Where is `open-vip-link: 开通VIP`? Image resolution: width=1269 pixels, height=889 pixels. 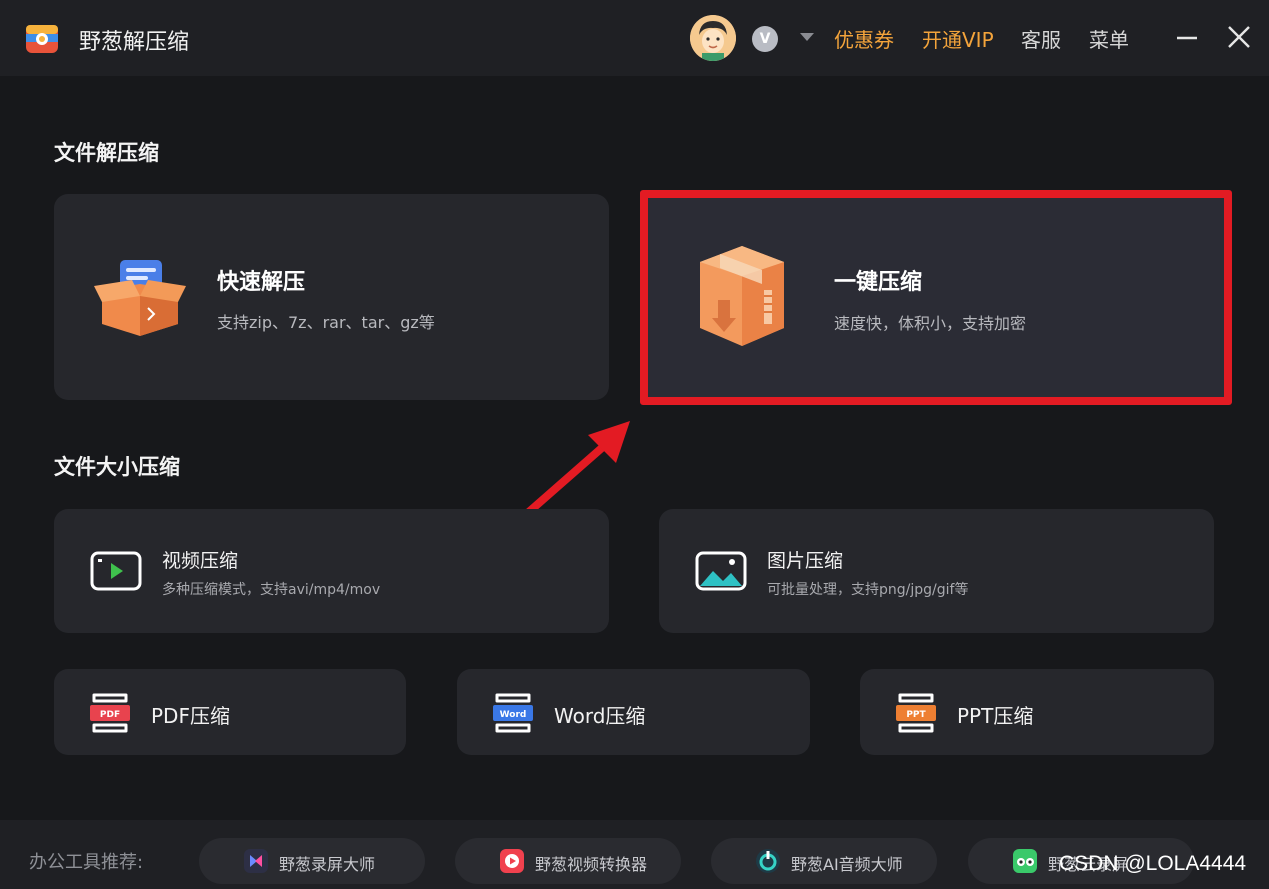 open-vip-link: 开通VIP is located at coordinates (958, 38).